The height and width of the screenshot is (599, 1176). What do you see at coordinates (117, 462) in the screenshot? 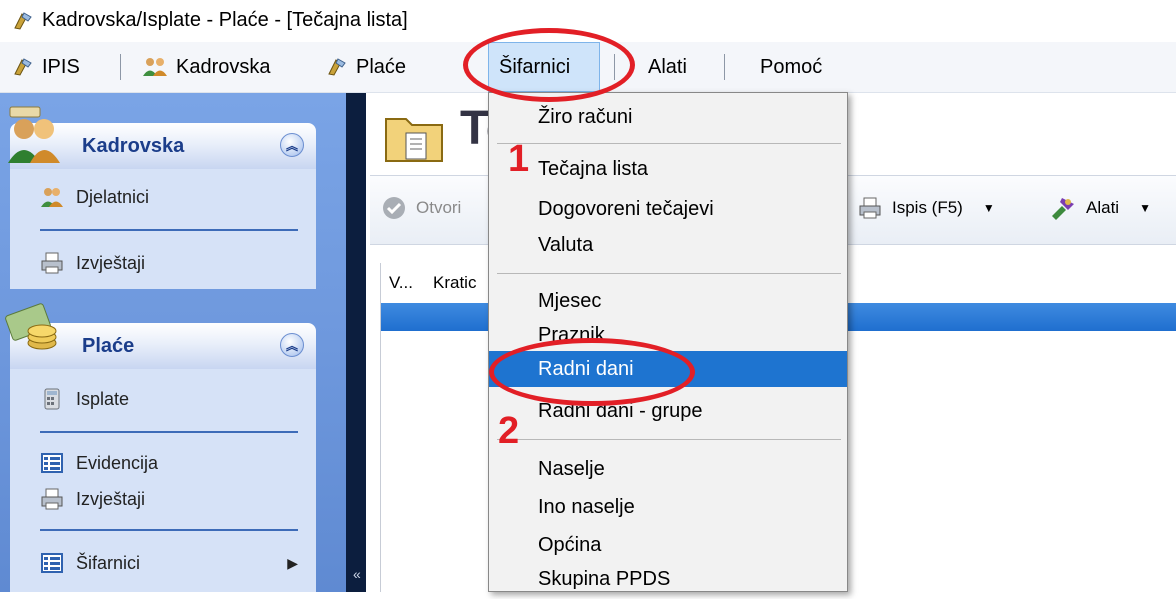
I see `sidebar-item-label: Evidencija` at bounding box center [117, 462].